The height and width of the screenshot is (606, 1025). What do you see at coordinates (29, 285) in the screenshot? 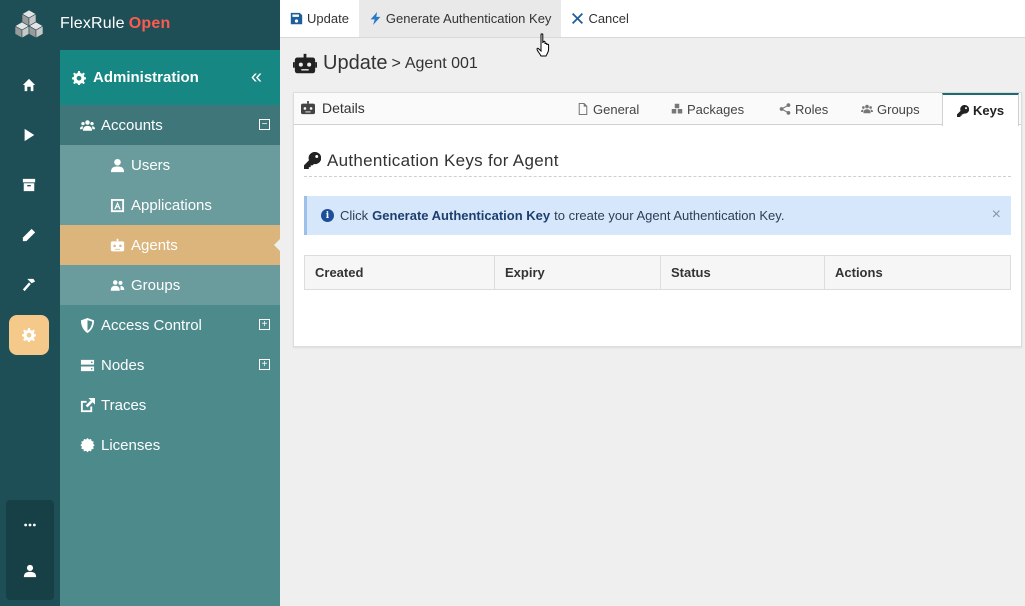
I see `hammer-icon` at bounding box center [29, 285].